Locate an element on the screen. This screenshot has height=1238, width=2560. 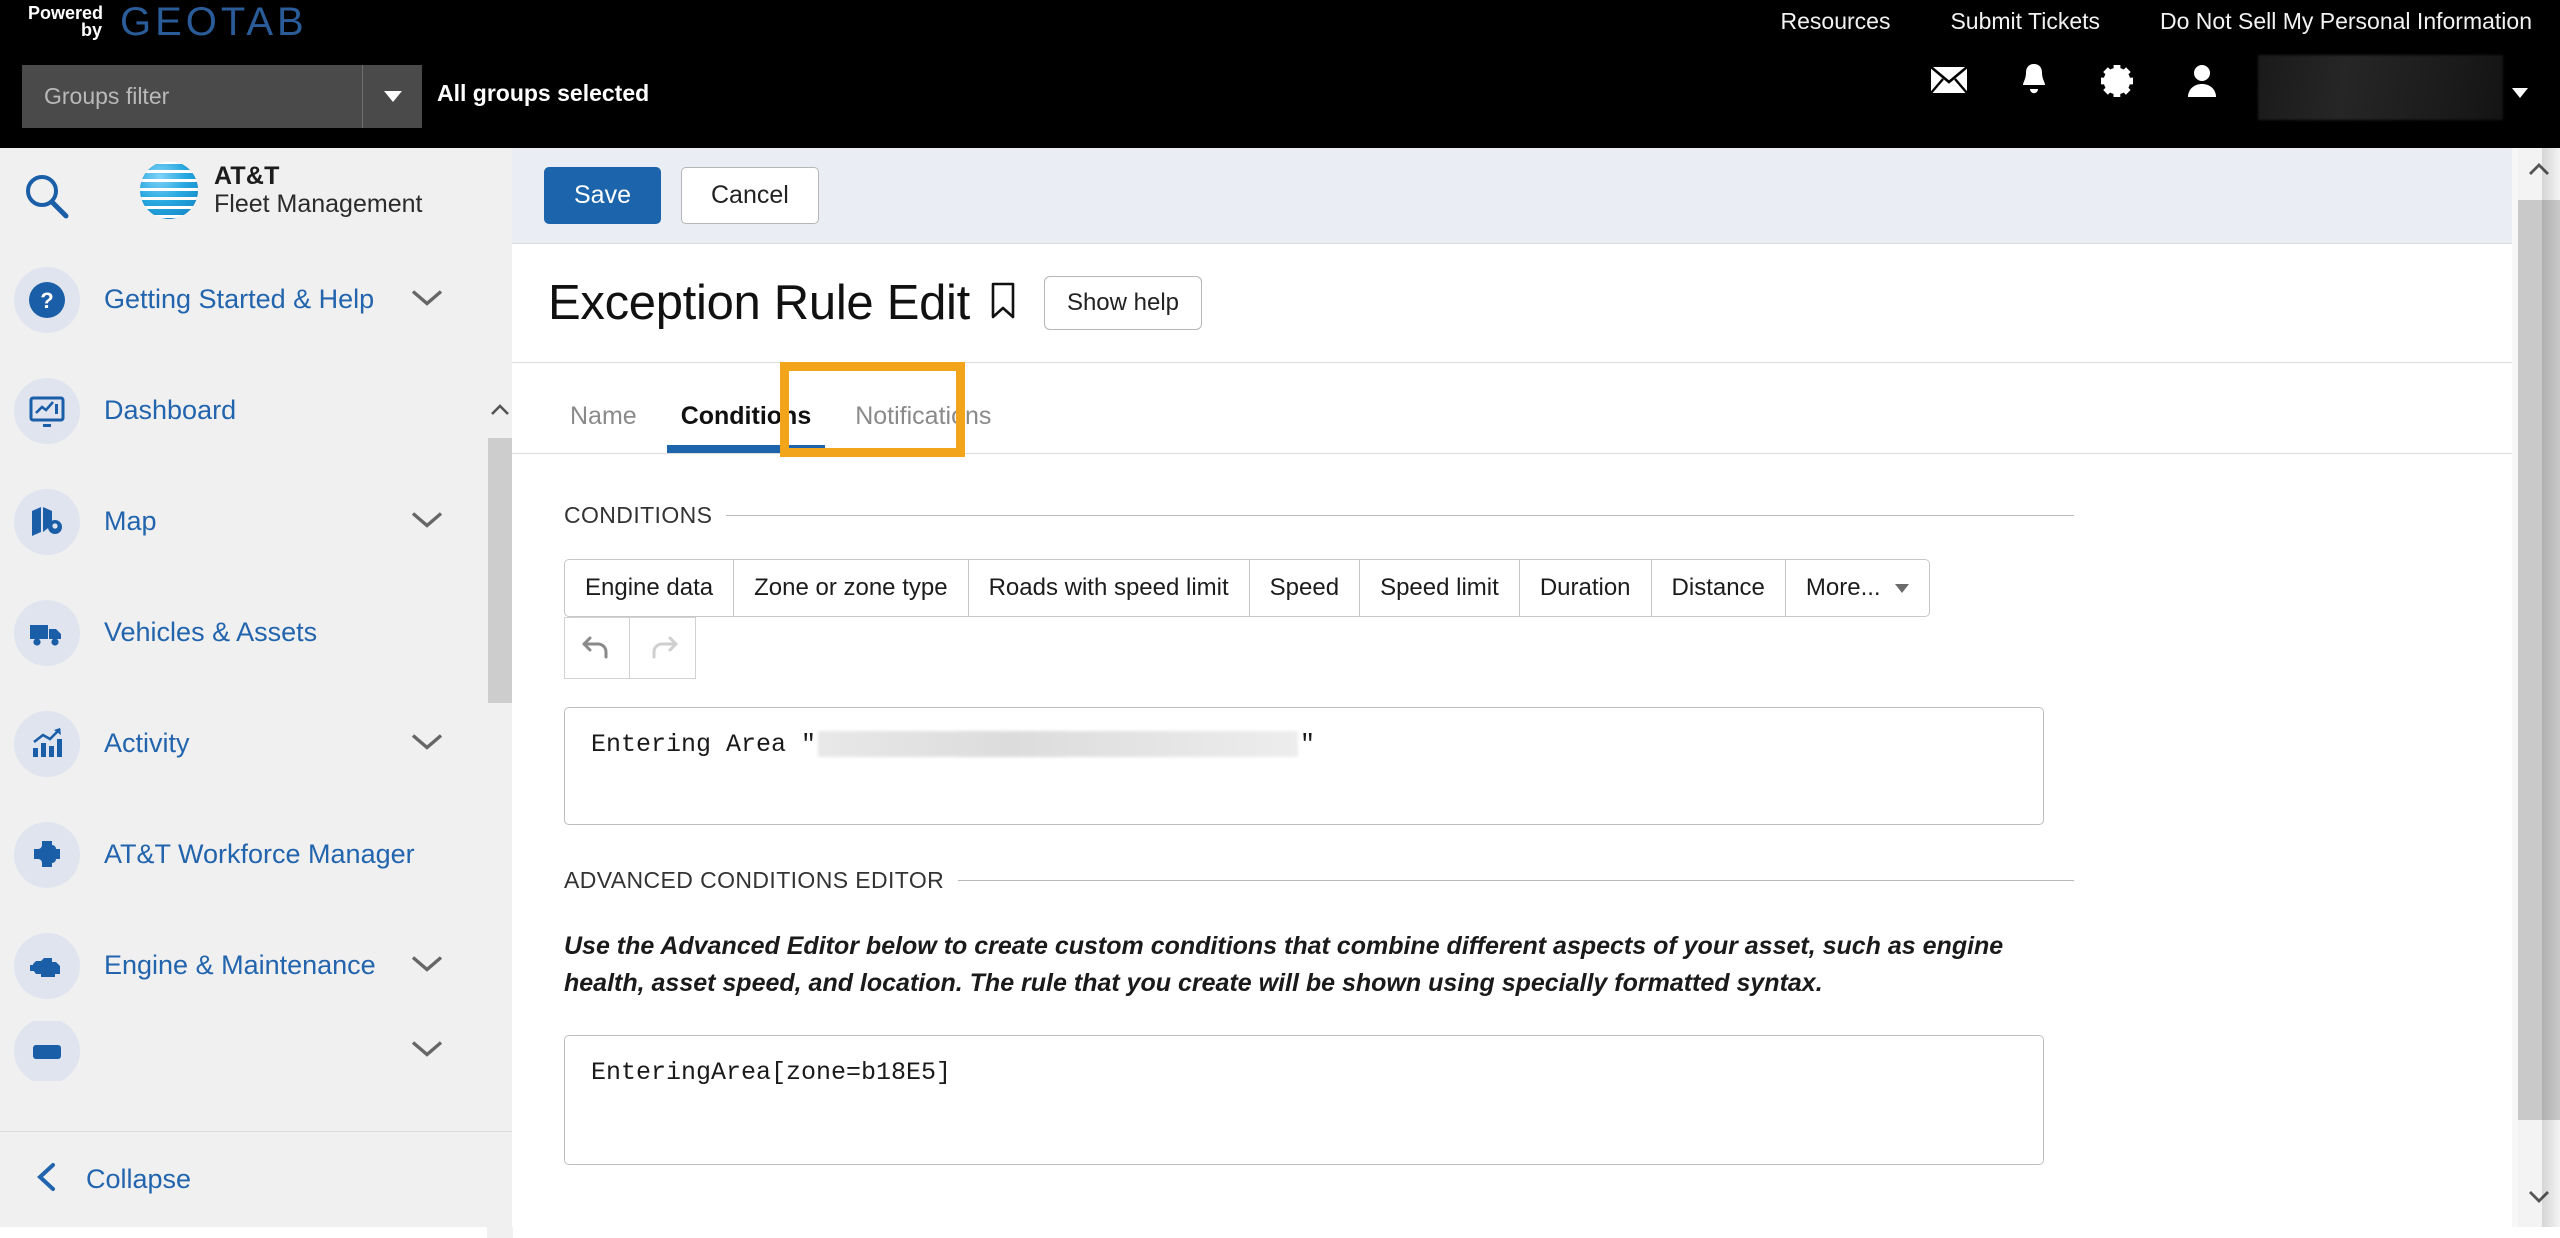
section-divider-line is located at coordinates (1400, 515).